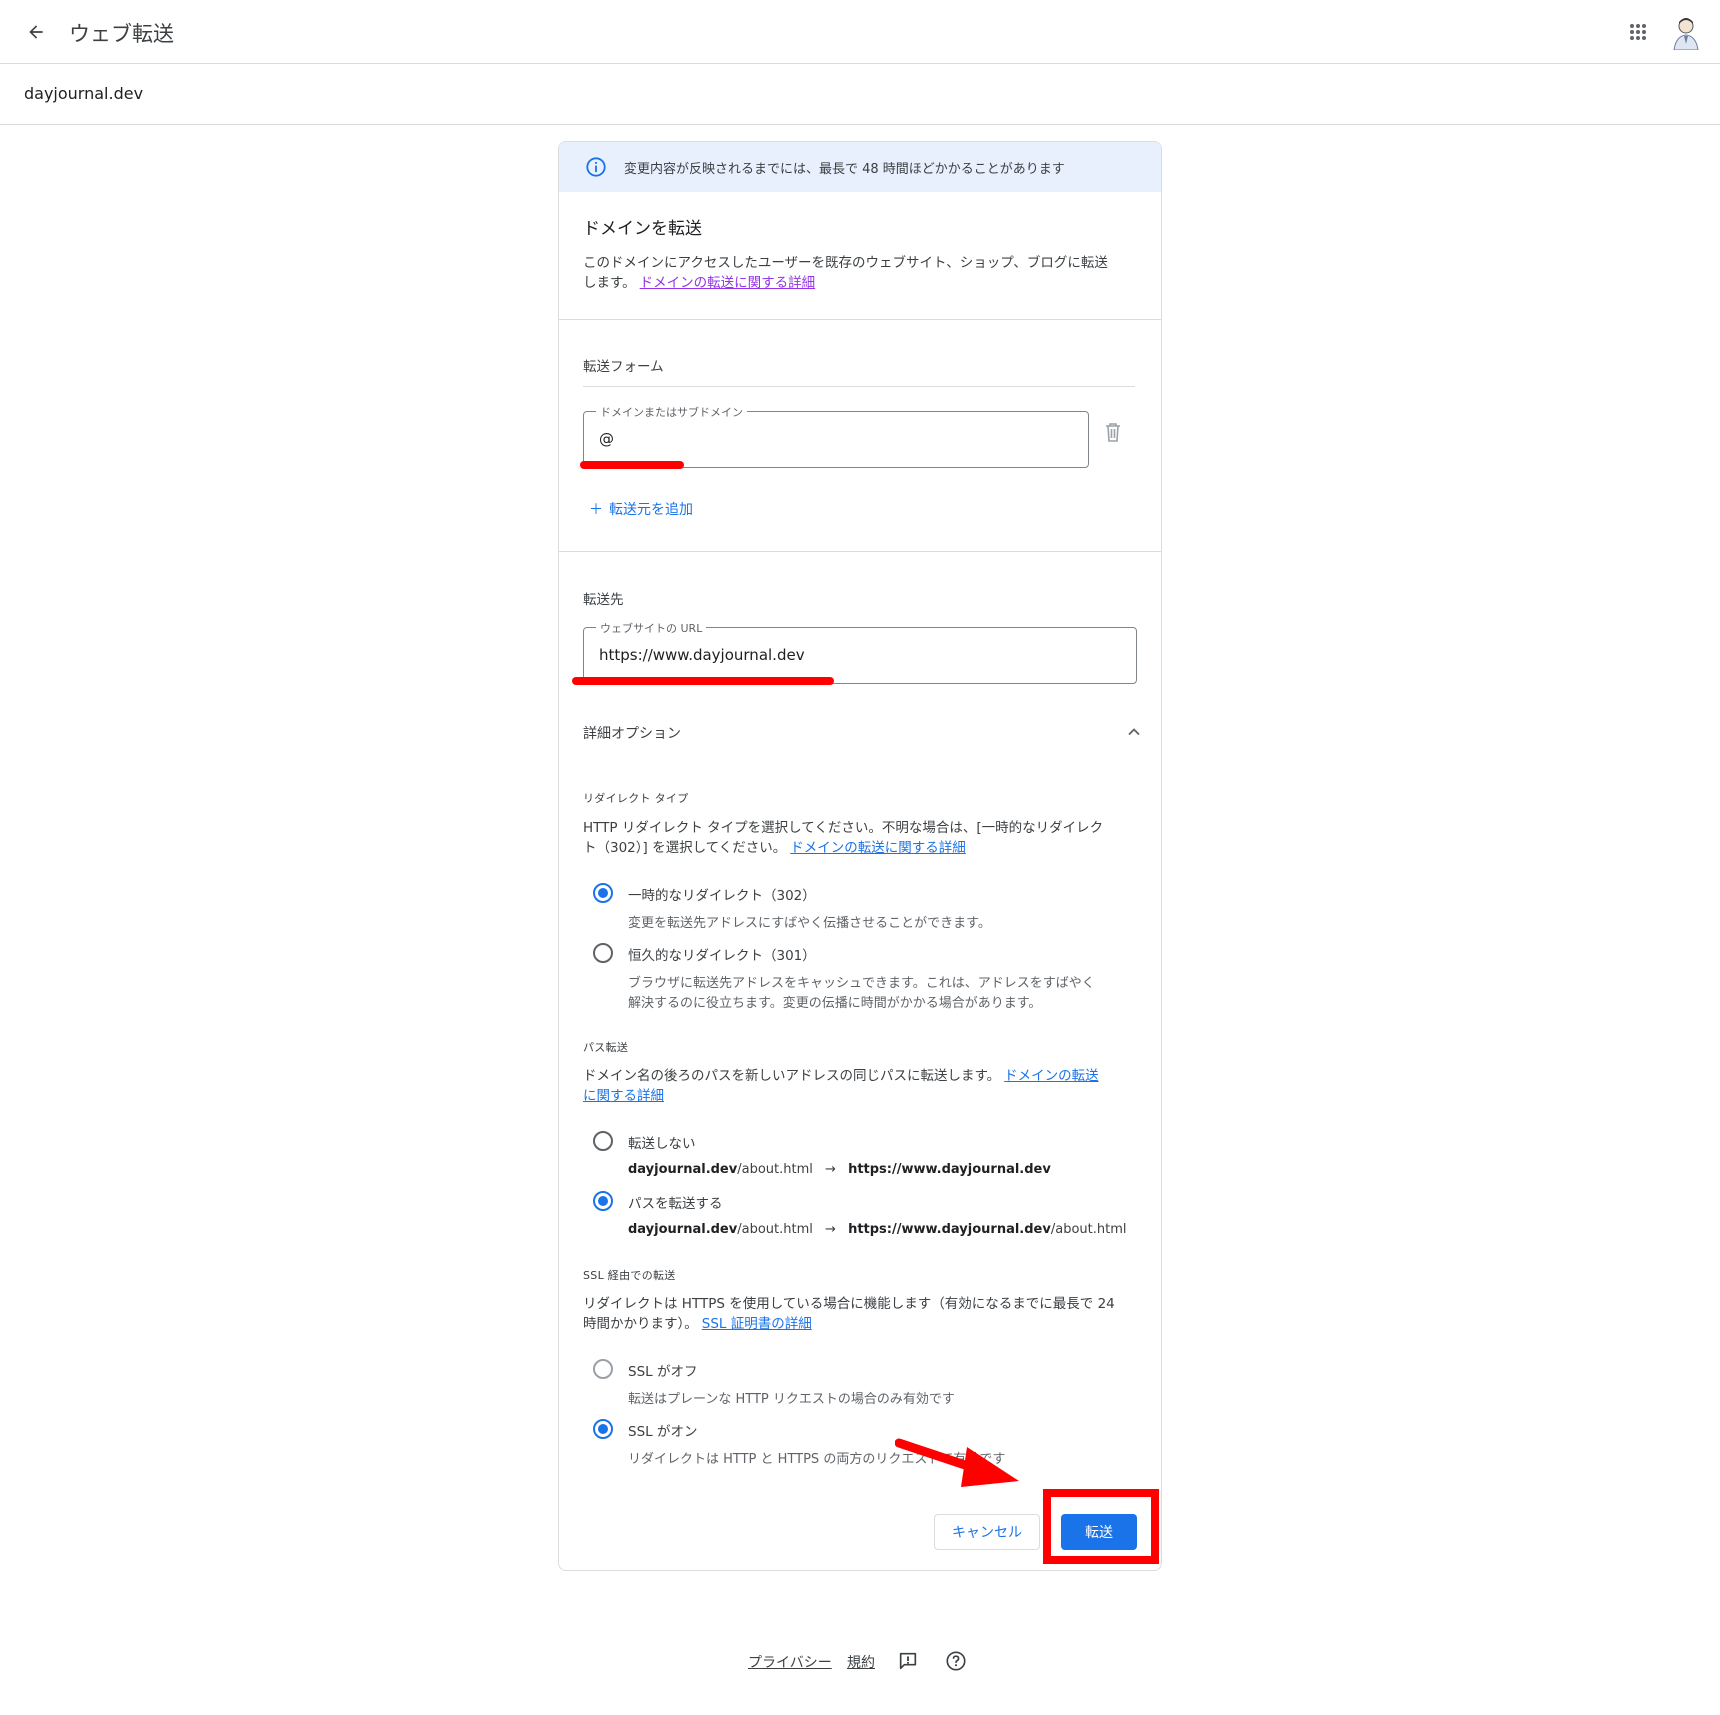 Image resolution: width=1720 pixels, height=1715 pixels. Describe the element at coordinates (860, 652) in the screenshot. I see `destination-url-input: ウェブサイトの URL https://www.dayjournal.dev` at that location.